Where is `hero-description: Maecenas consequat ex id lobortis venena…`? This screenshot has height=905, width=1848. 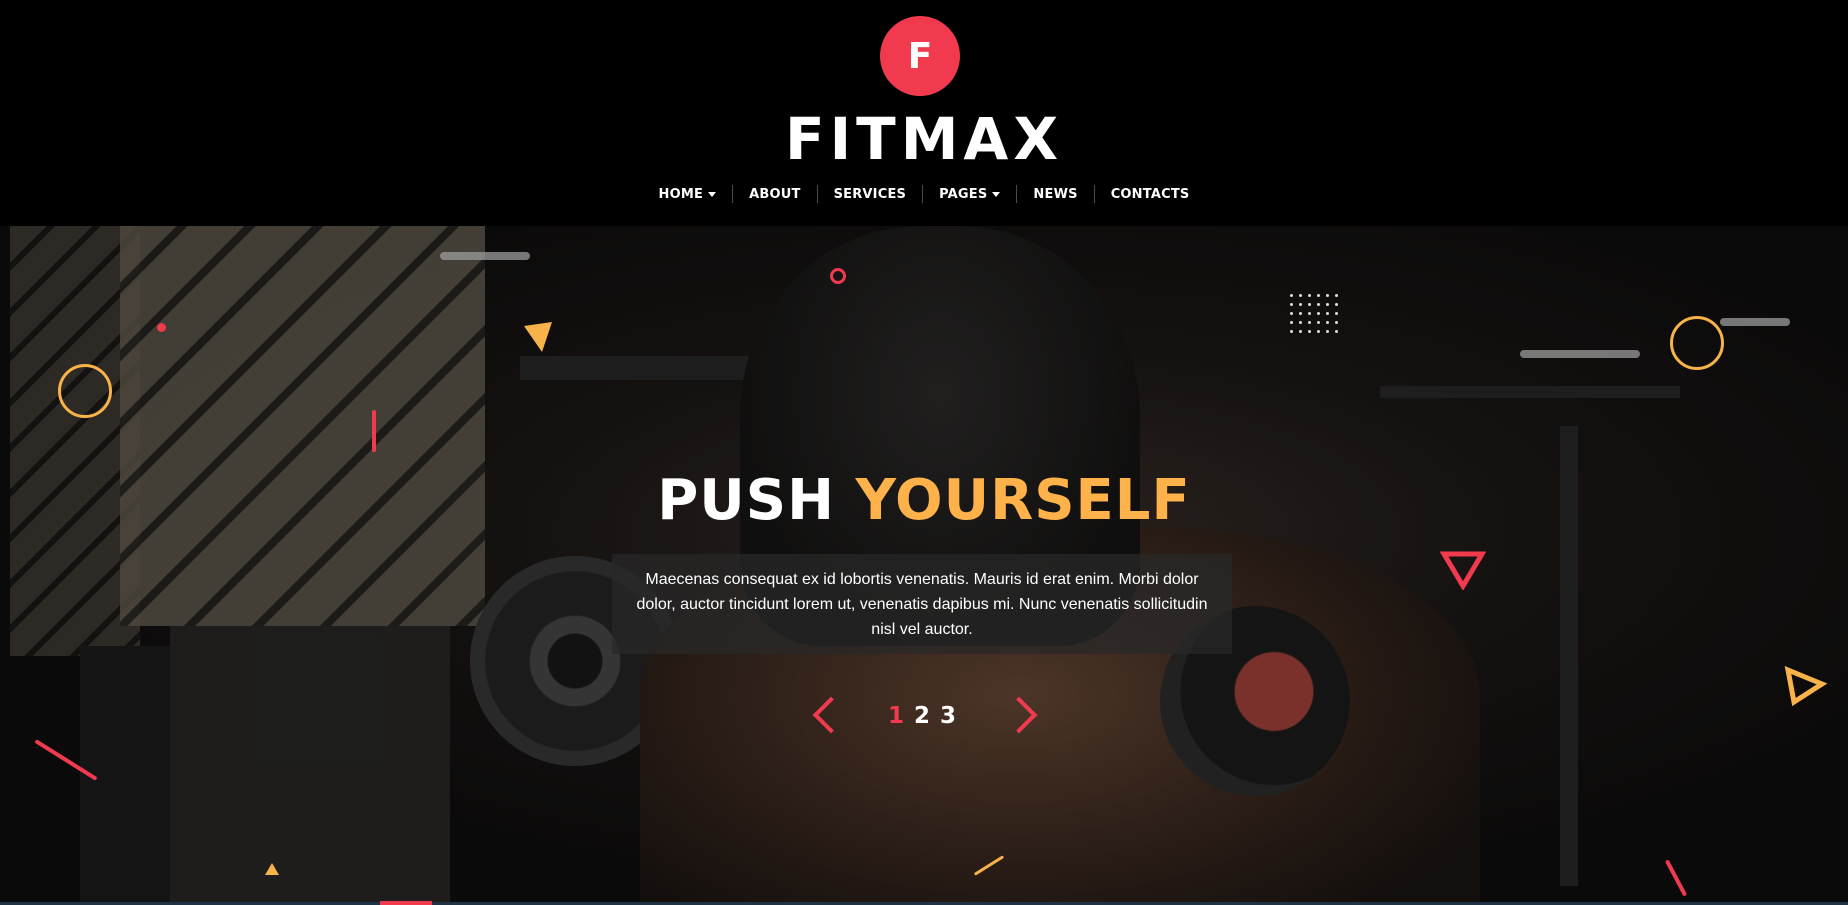
hero-description: Maecenas consequat ex id lobortis venena… is located at coordinates (922, 604).